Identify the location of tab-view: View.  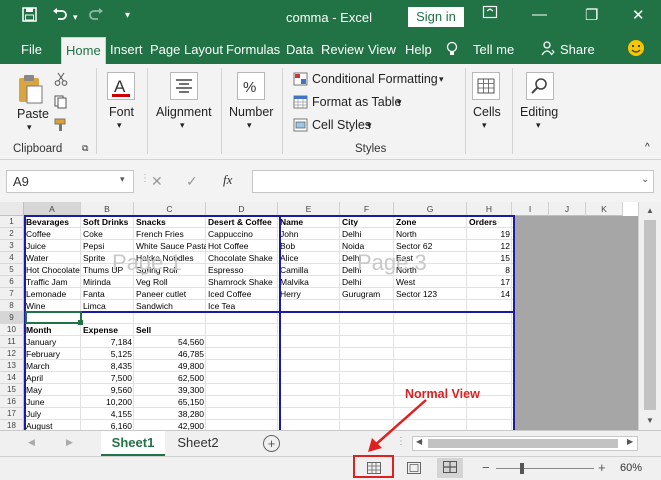
(382, 49).